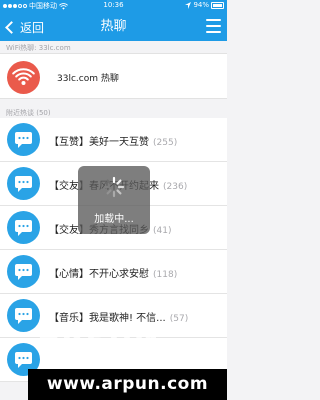 Image resolution: width=320 pixels, height=400 pixels. I want to click on spinner-icon, so click(114, 187).